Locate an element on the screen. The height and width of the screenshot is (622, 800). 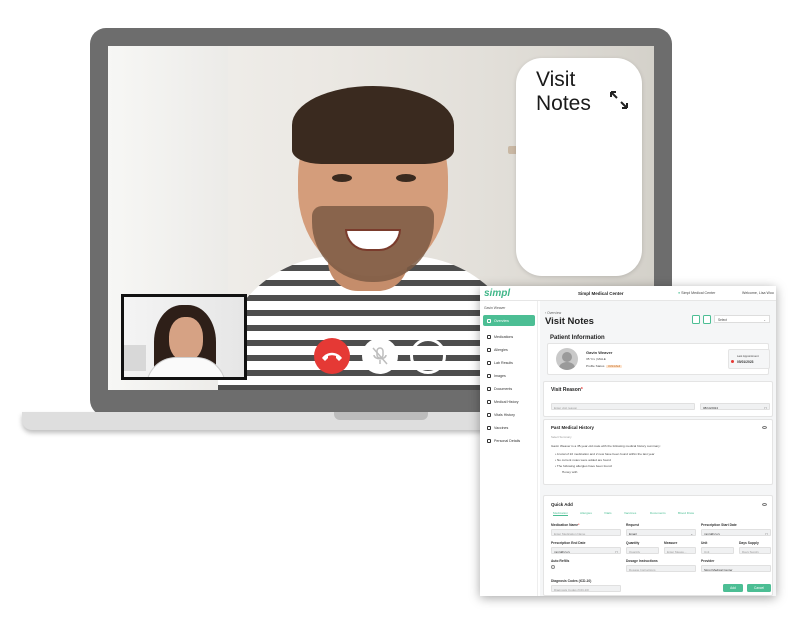
profile-status: Profile Status Unfinished is located at coordinates (604, 366).